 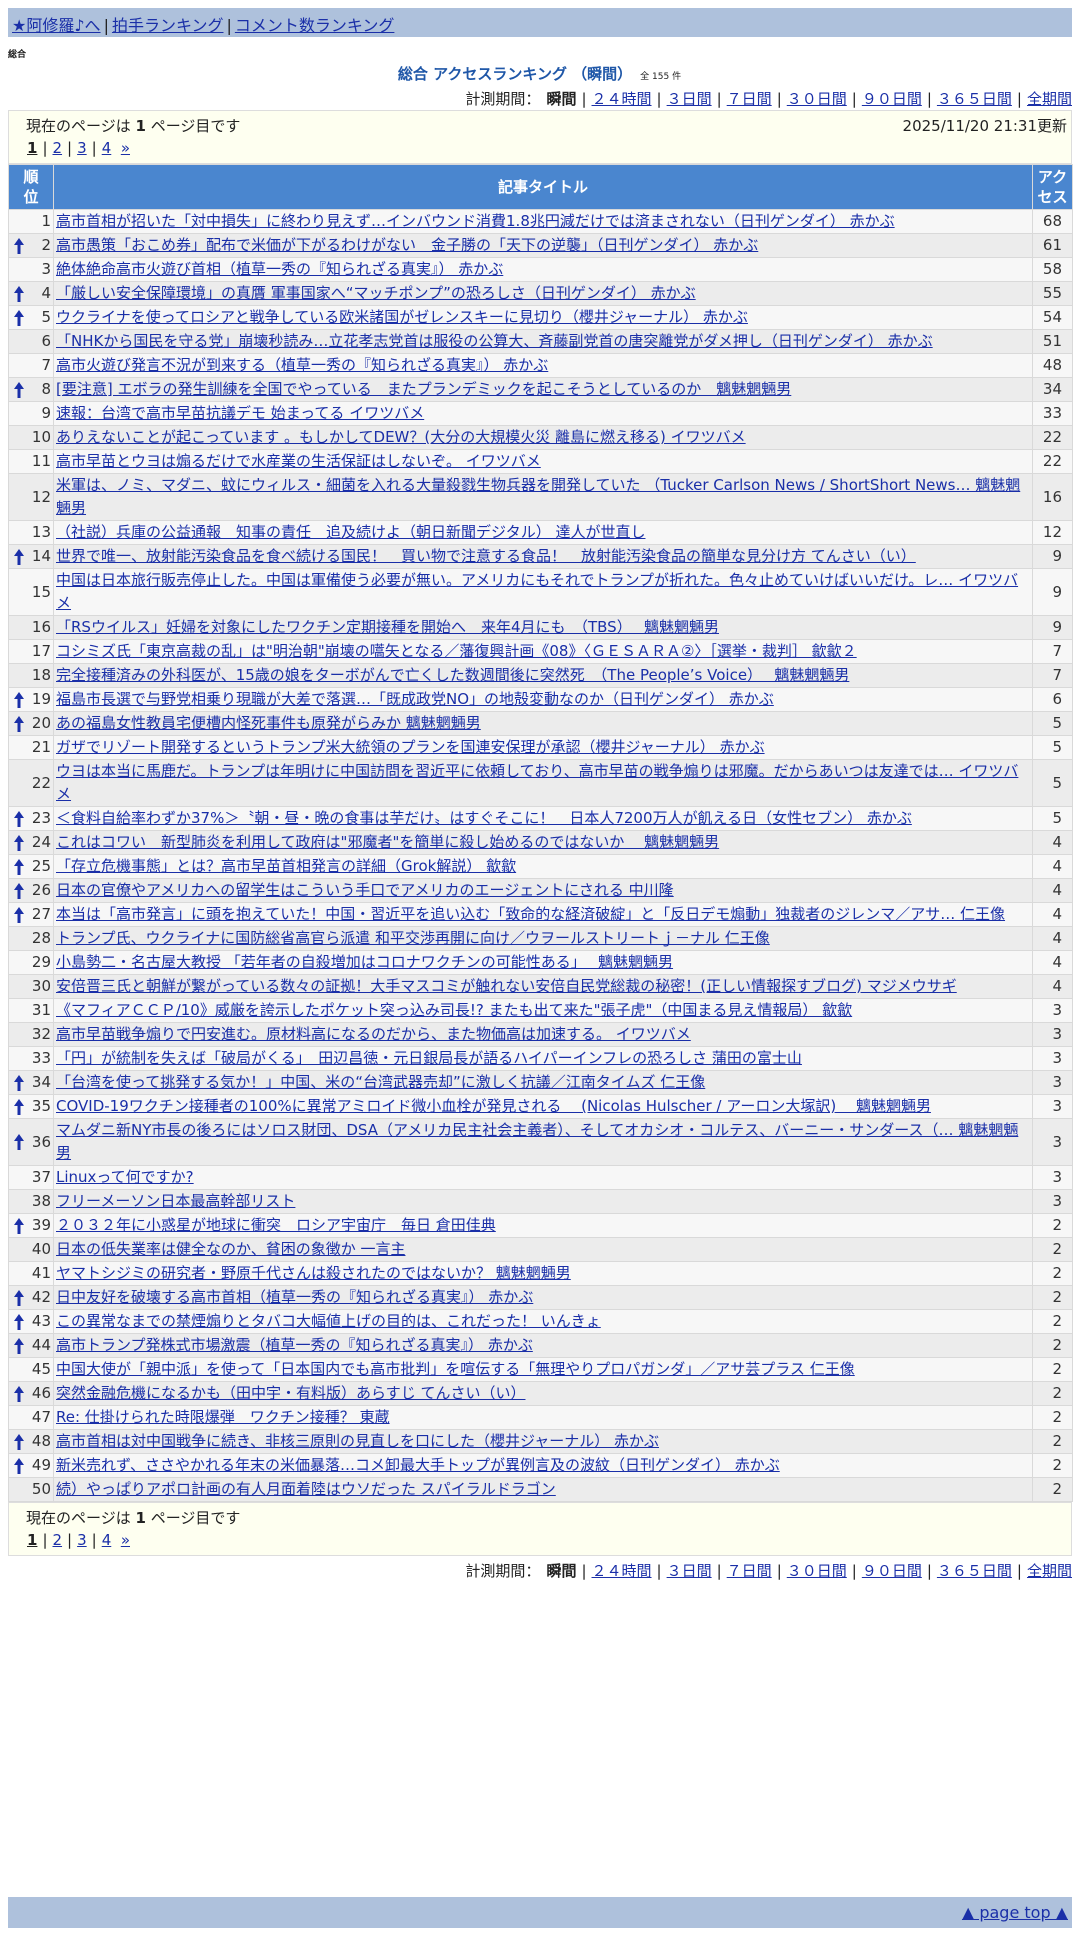 I want to click on article-title-link: 日本の低失業率は健全なのか、貧困の象徴か 一言主, so click(x=230, y=1249).